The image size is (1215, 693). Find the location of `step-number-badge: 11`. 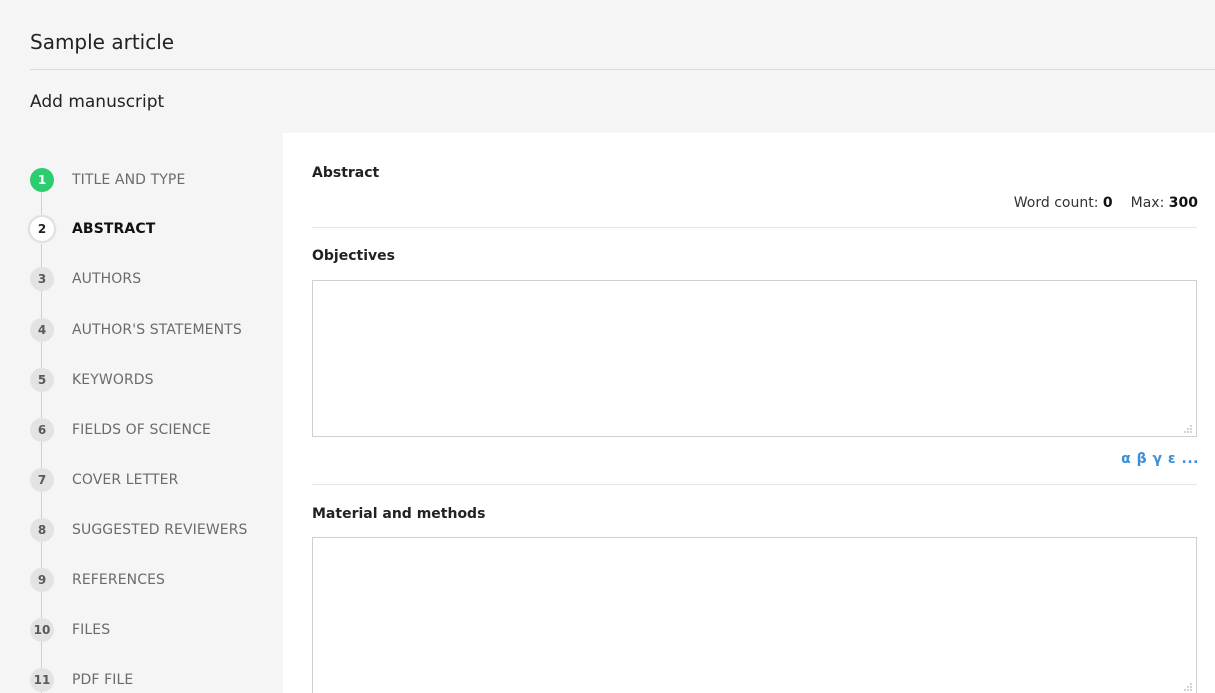

step-number-badge: 11 is located at coordinates (42, 680).